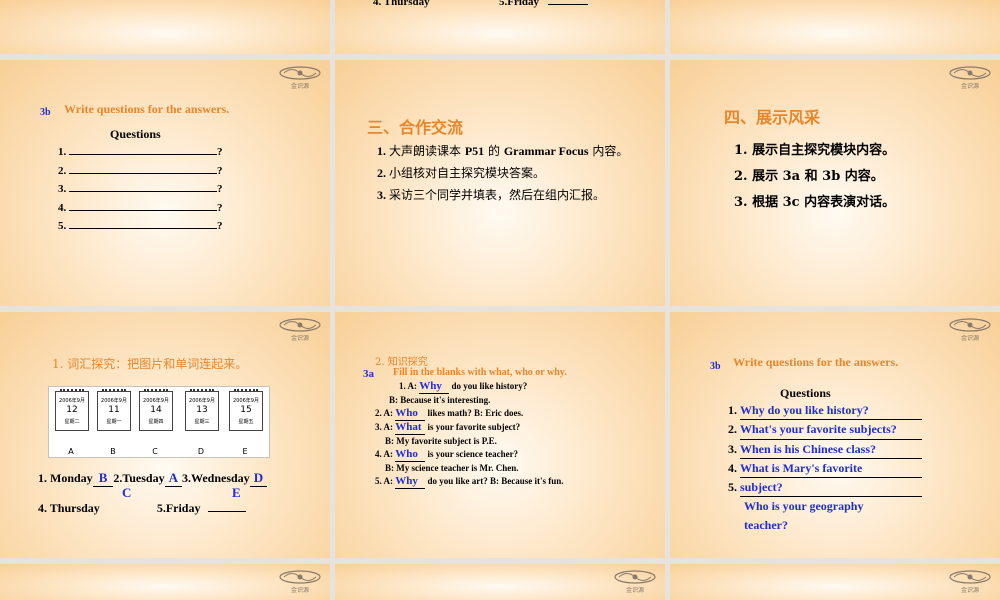  What do you see at coordinates (258, 478) in the screenshot?
I see `match-answer: D` at bounding box center [258, 478].